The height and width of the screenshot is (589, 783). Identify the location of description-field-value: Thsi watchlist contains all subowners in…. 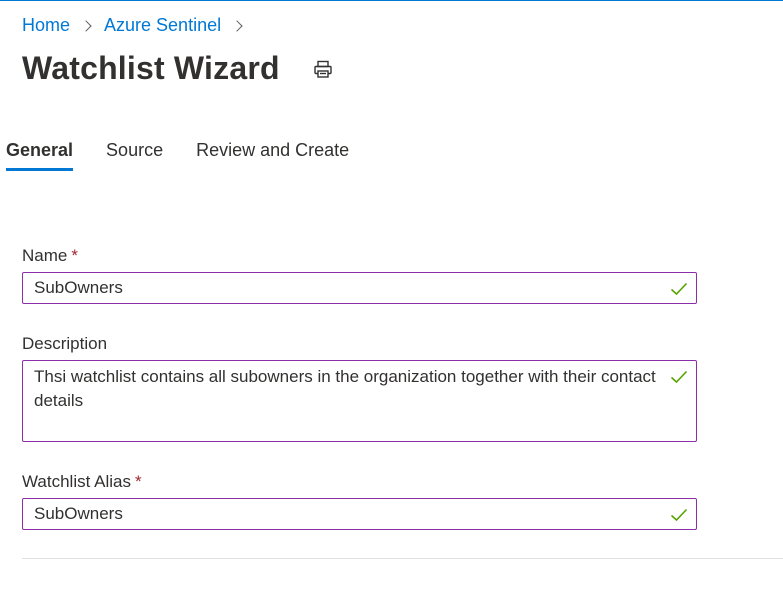
(345, 388).